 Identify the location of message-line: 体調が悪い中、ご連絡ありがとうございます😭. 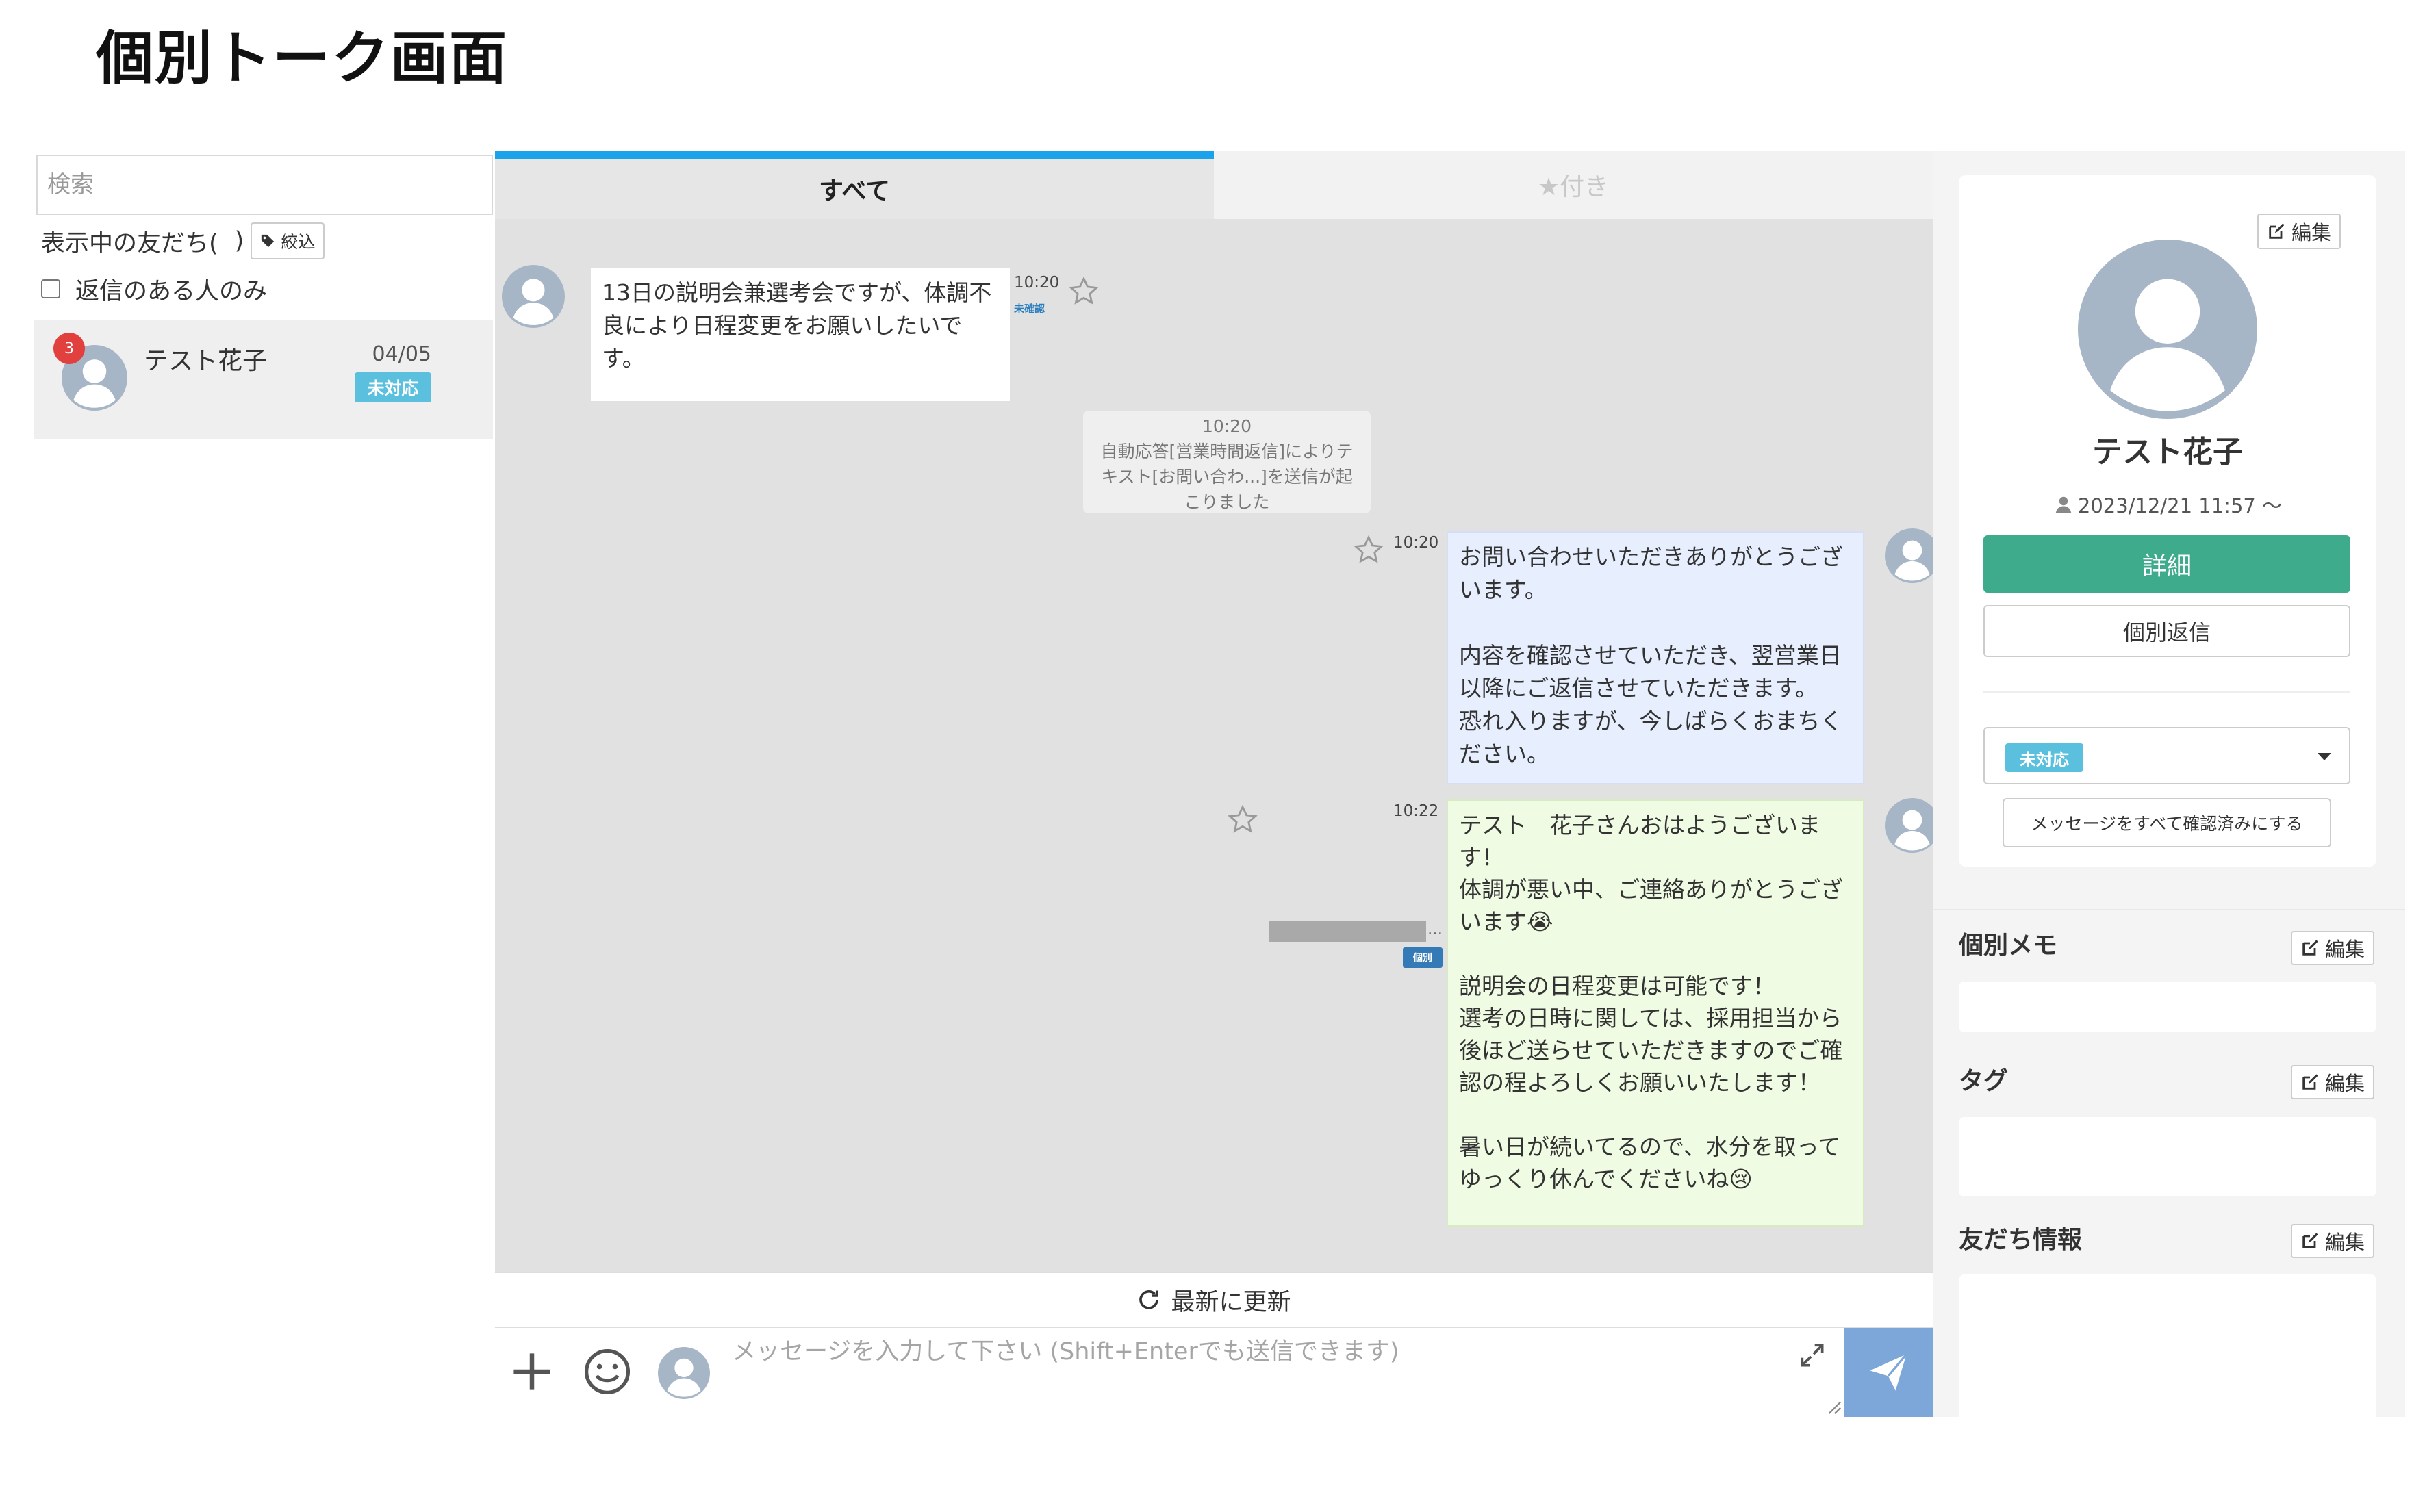
(1651, 905).